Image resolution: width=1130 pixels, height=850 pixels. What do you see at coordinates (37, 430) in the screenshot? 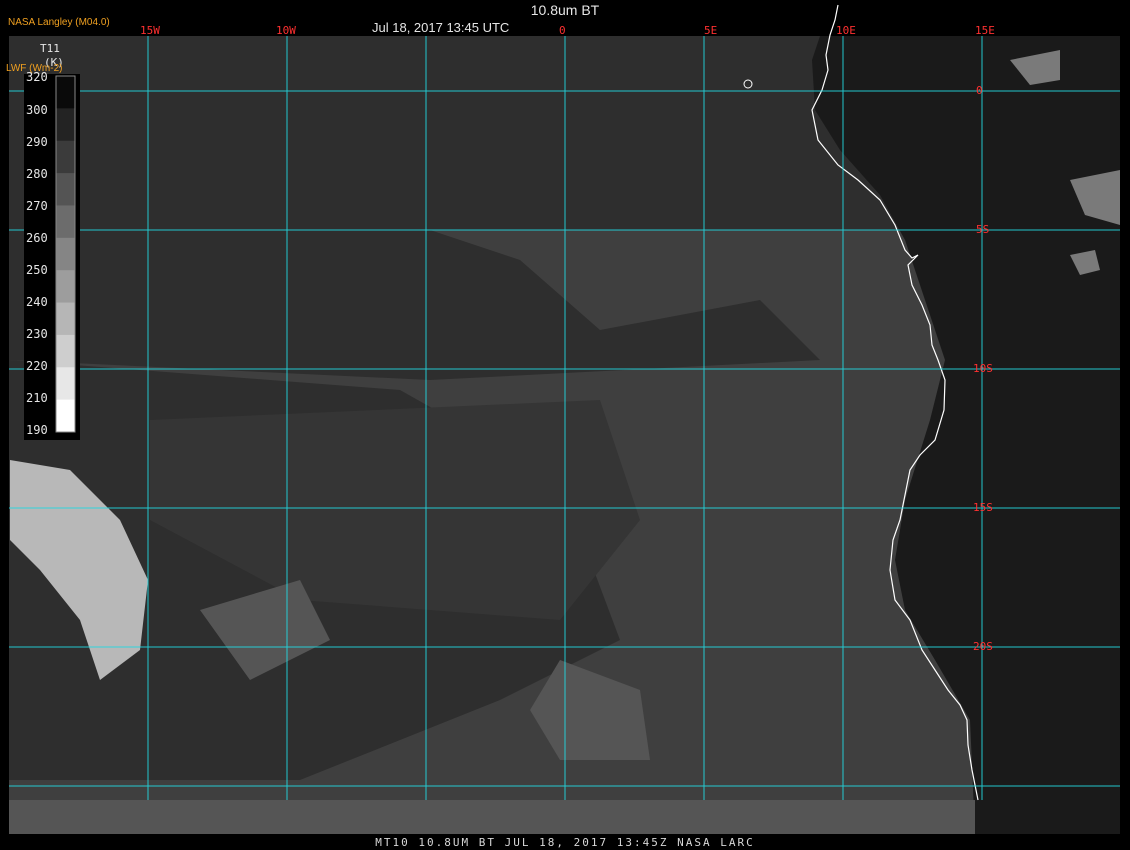
I see `legend-tick: 190` at bounding box center [37, 430].